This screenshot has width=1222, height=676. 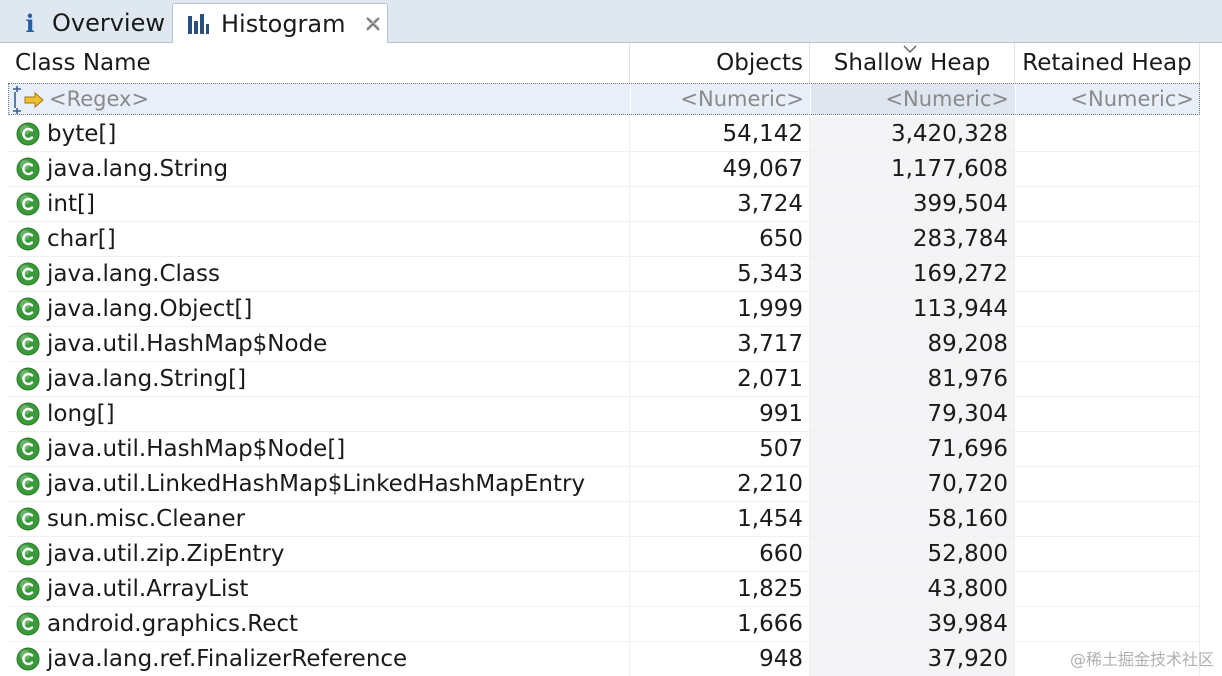 I want to click on shallow-heap-cell: 113,944, so click(x=912, y=309).